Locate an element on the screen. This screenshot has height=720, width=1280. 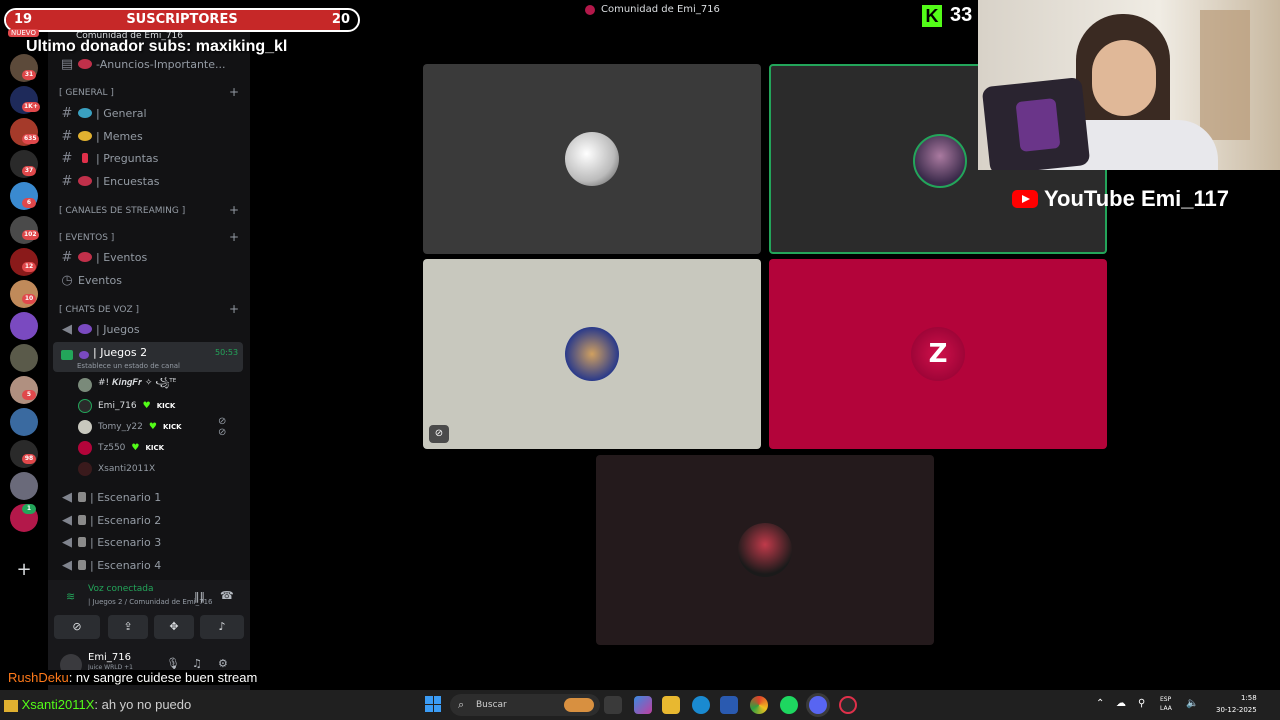
lang-code: ESP is located at coordinates (1166, 699).